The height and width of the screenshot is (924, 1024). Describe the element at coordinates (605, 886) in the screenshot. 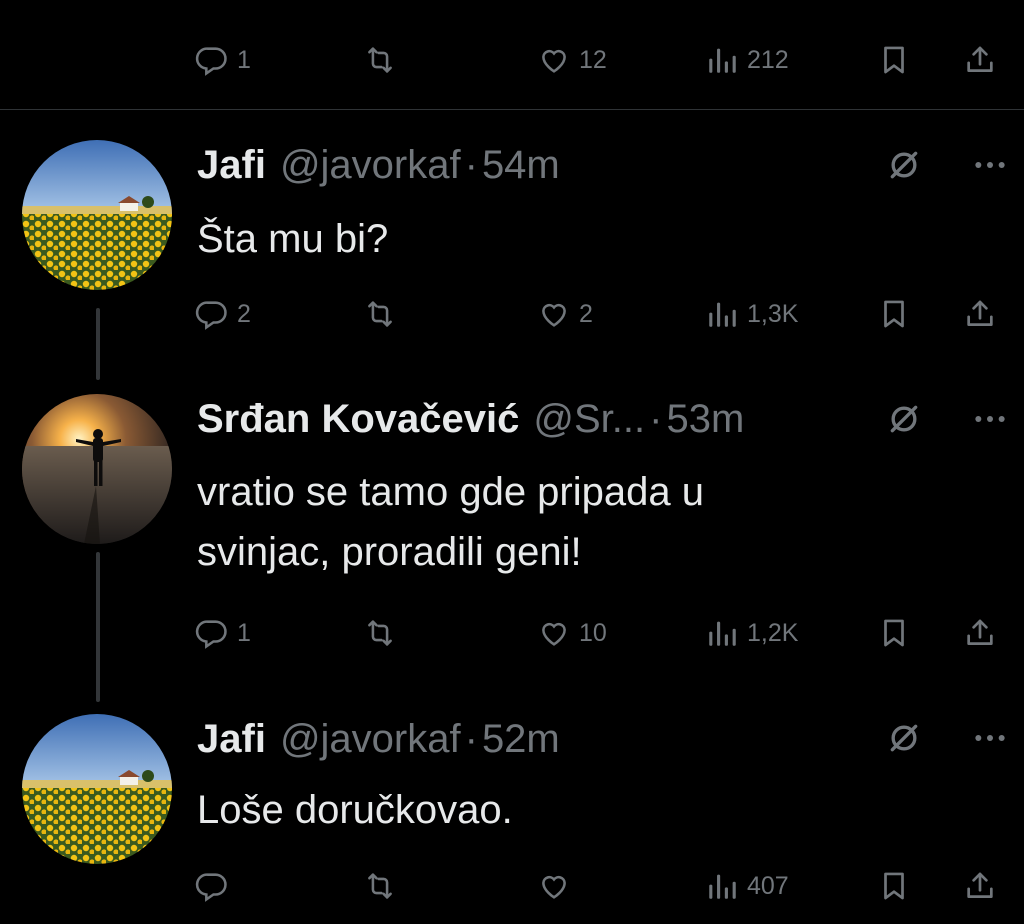

I see `tweet-actions: 407` at that location.